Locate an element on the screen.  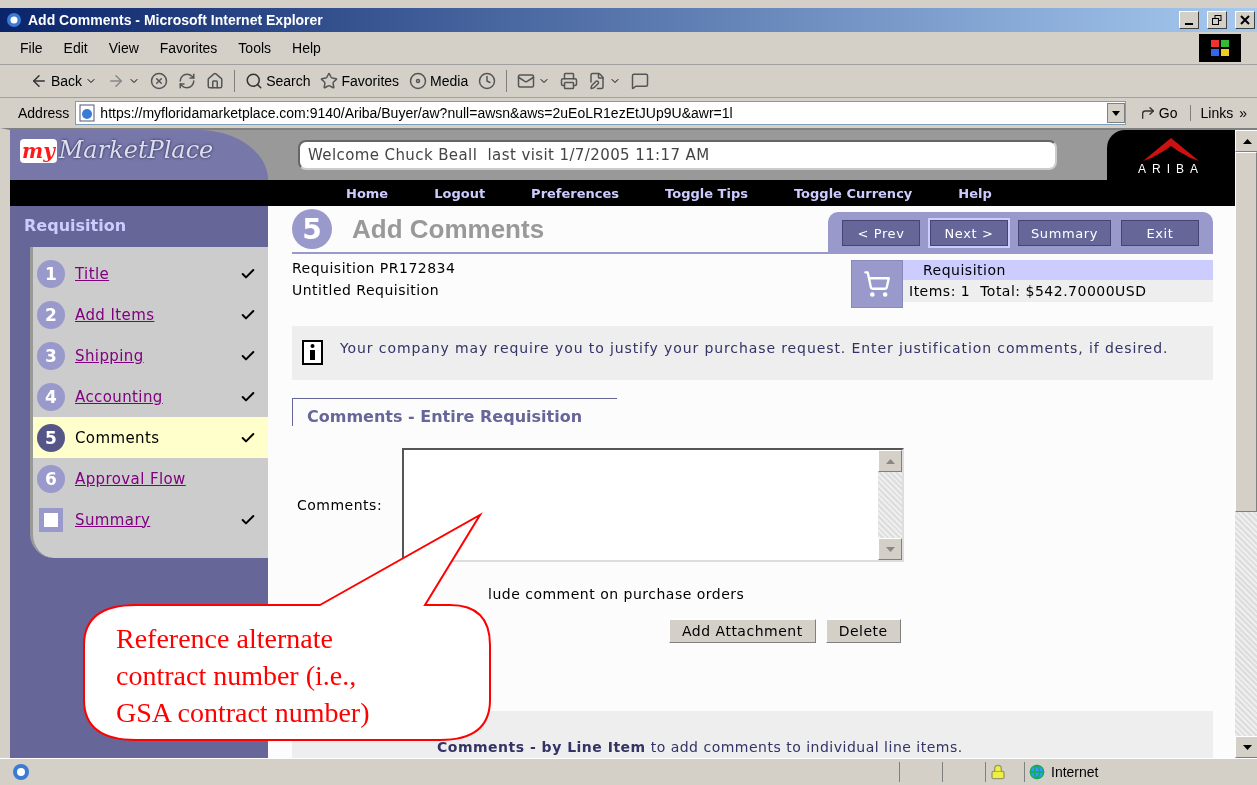
zone-label: Internet is located at coordinates (1075, 772).